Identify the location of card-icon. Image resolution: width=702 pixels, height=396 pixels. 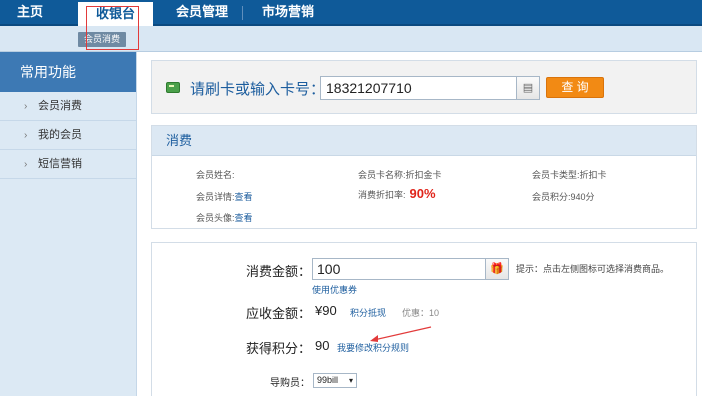
(173, 87).